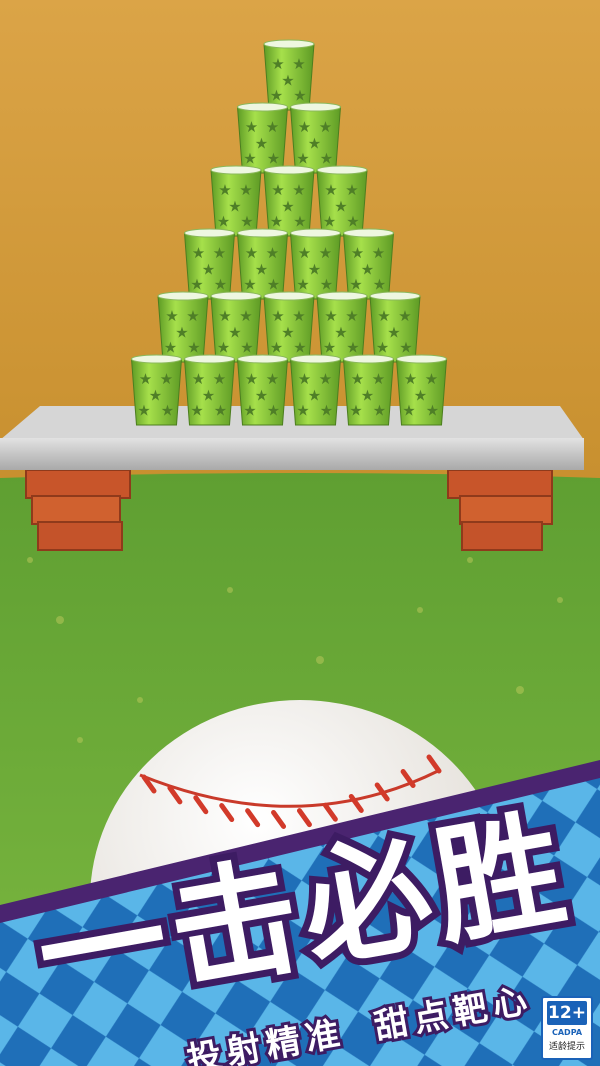  What do you see at coordinates (567, 1032) in the screenshot?
I see `age-rating-org: CADPA` at bounding box center [567, 1032].